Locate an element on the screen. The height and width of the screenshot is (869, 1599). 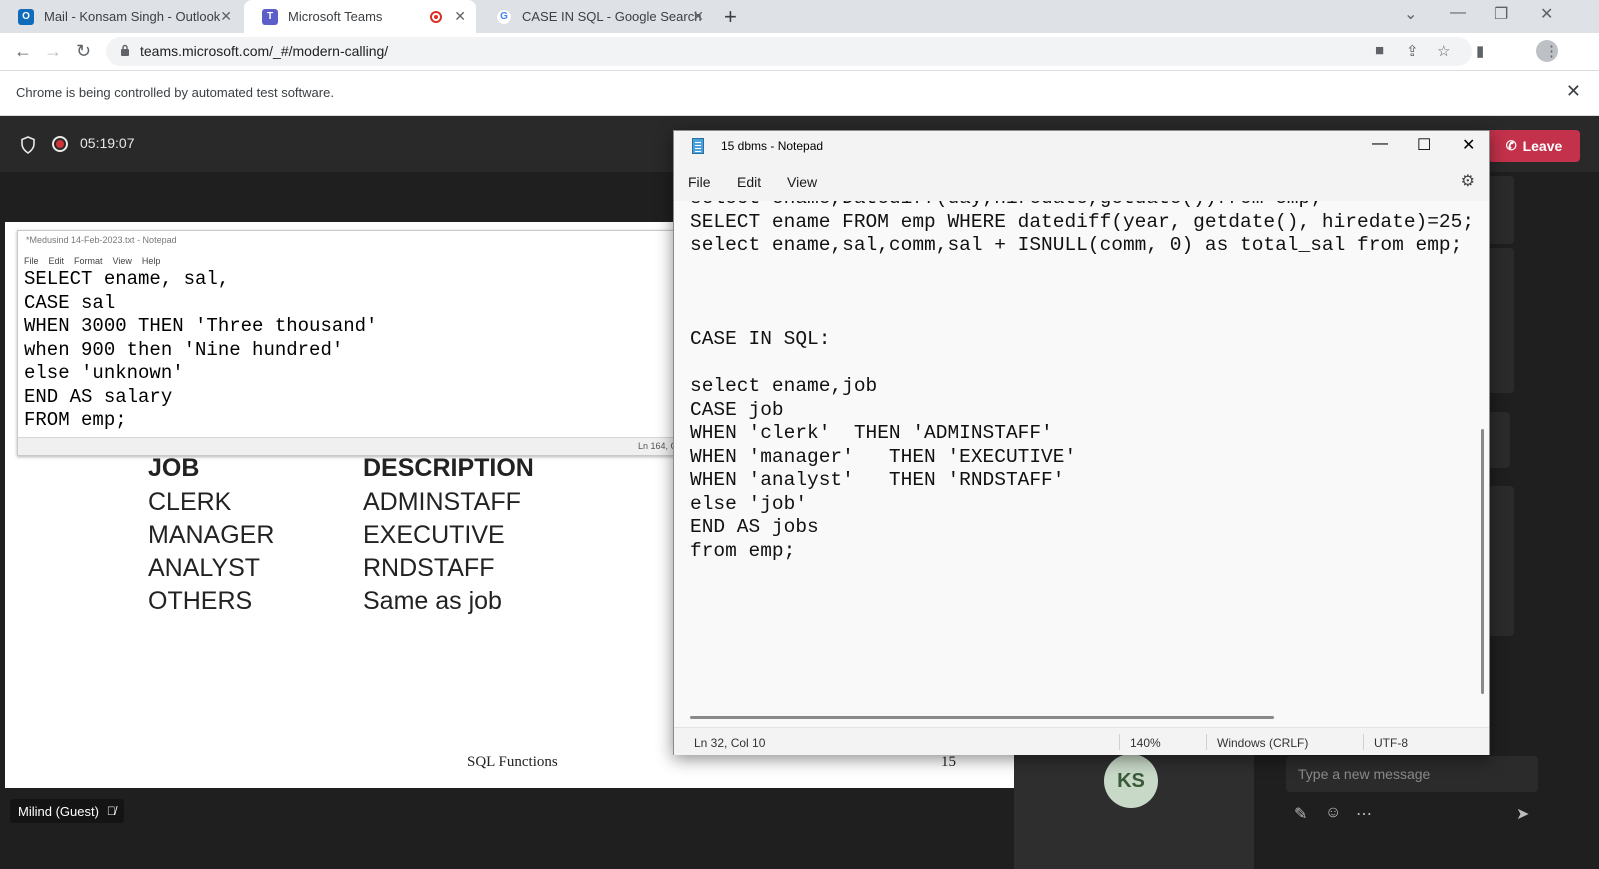
recording-icon is located at coordinates (60, 144).